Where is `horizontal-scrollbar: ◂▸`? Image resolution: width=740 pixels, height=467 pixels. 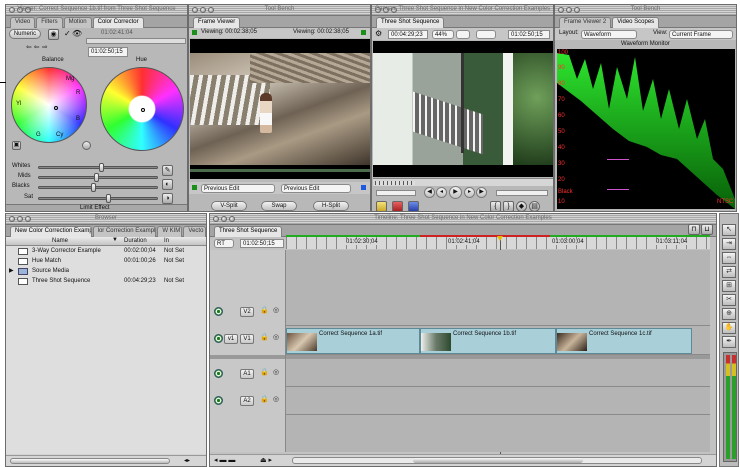
horizontal-scrollbar: ◂▸ is located at coordinates (106, 460).